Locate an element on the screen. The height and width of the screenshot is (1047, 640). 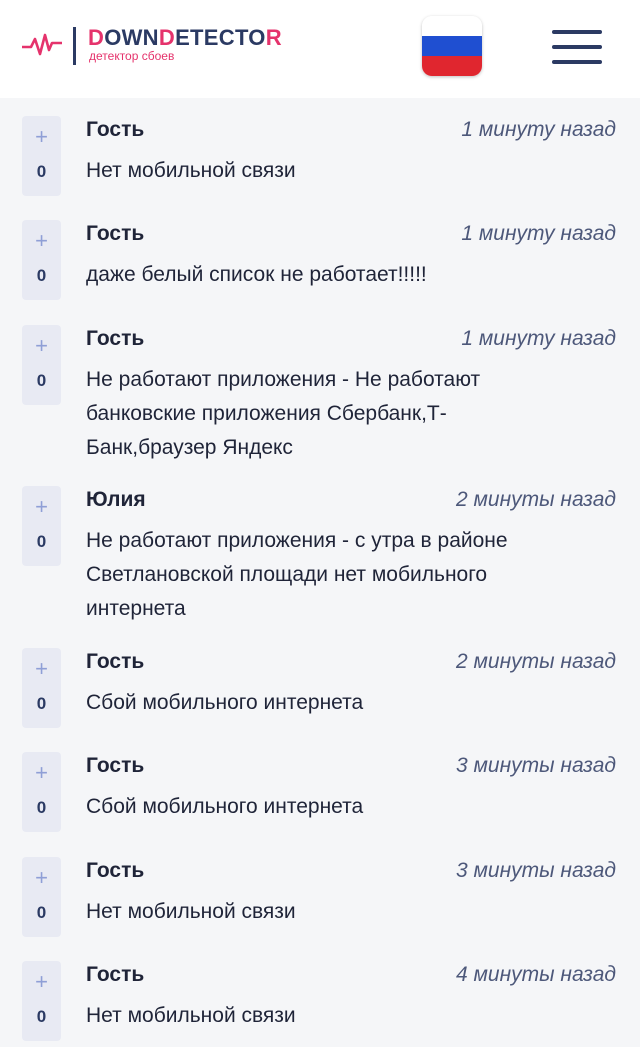
hamburger-menu-icon is located at coordinates (578, 47).